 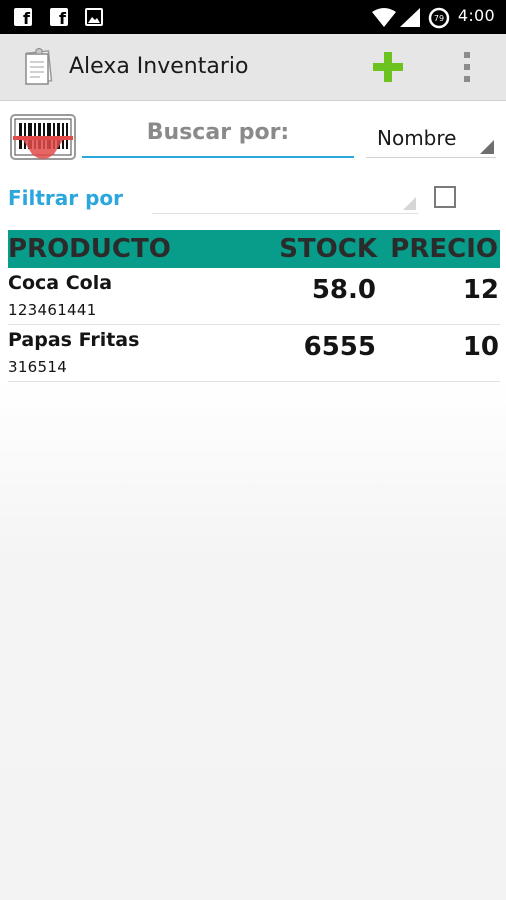 I want to click on sort-by-select: Nombre, so click(x=431, y=138).